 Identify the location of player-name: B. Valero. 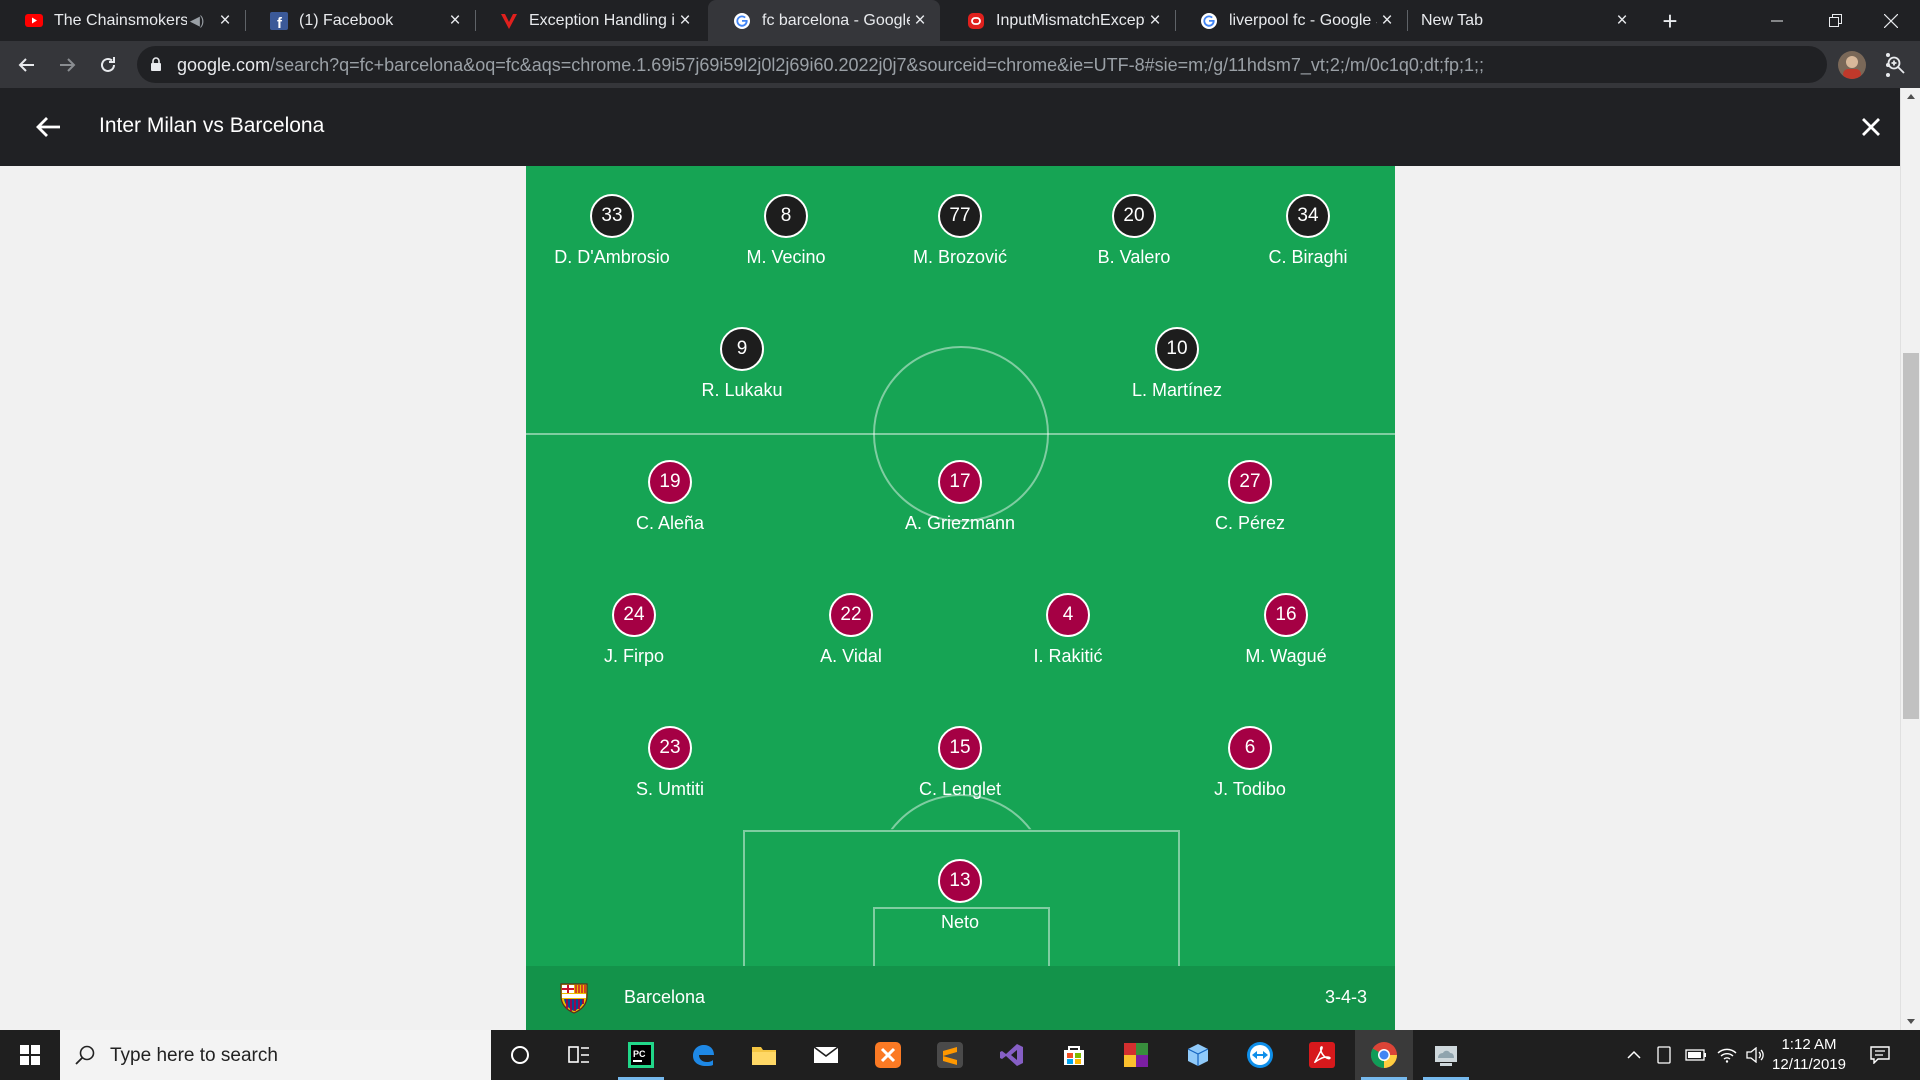
(1134, 257).